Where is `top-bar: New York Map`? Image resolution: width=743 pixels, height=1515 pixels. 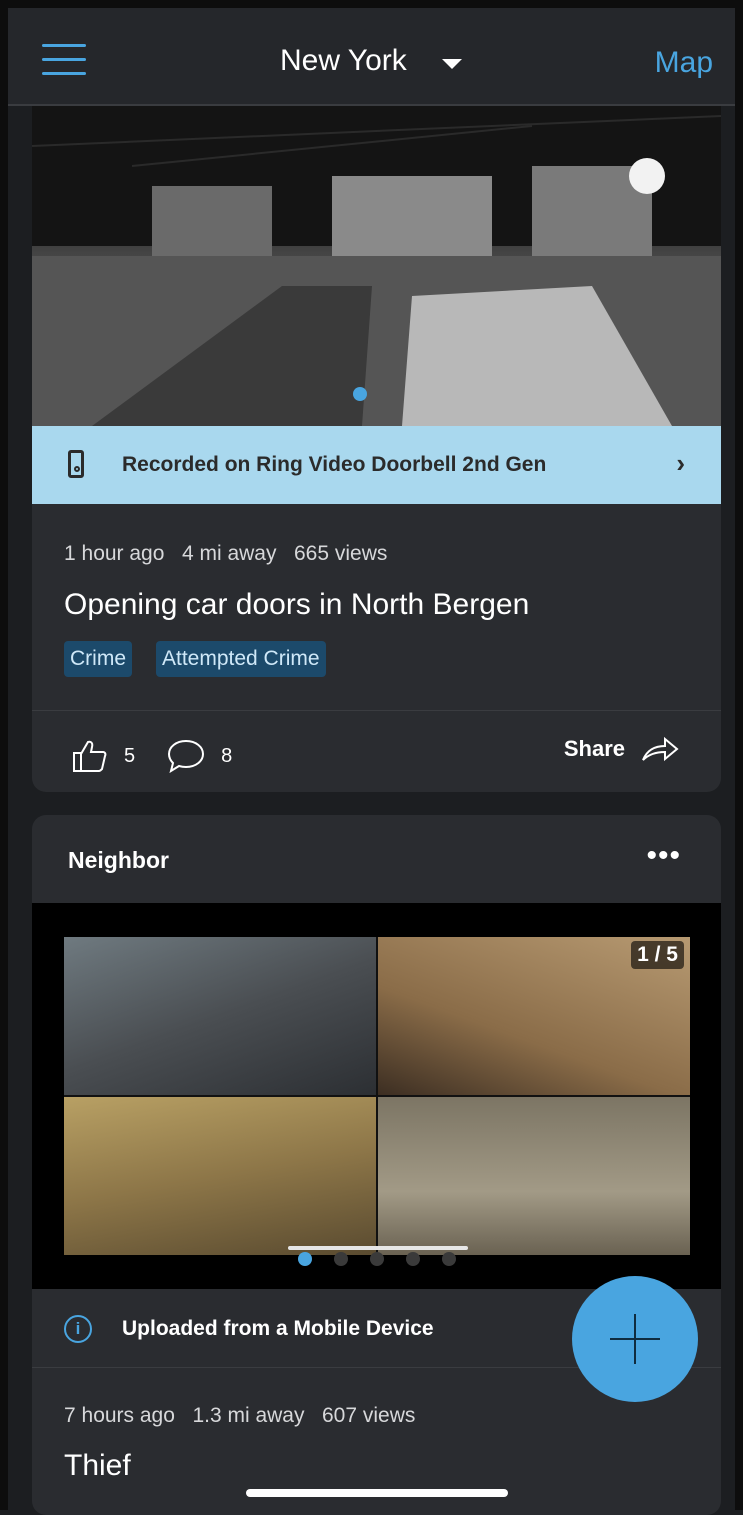
top-bar: New York Map is located at coordinates (371, 57).